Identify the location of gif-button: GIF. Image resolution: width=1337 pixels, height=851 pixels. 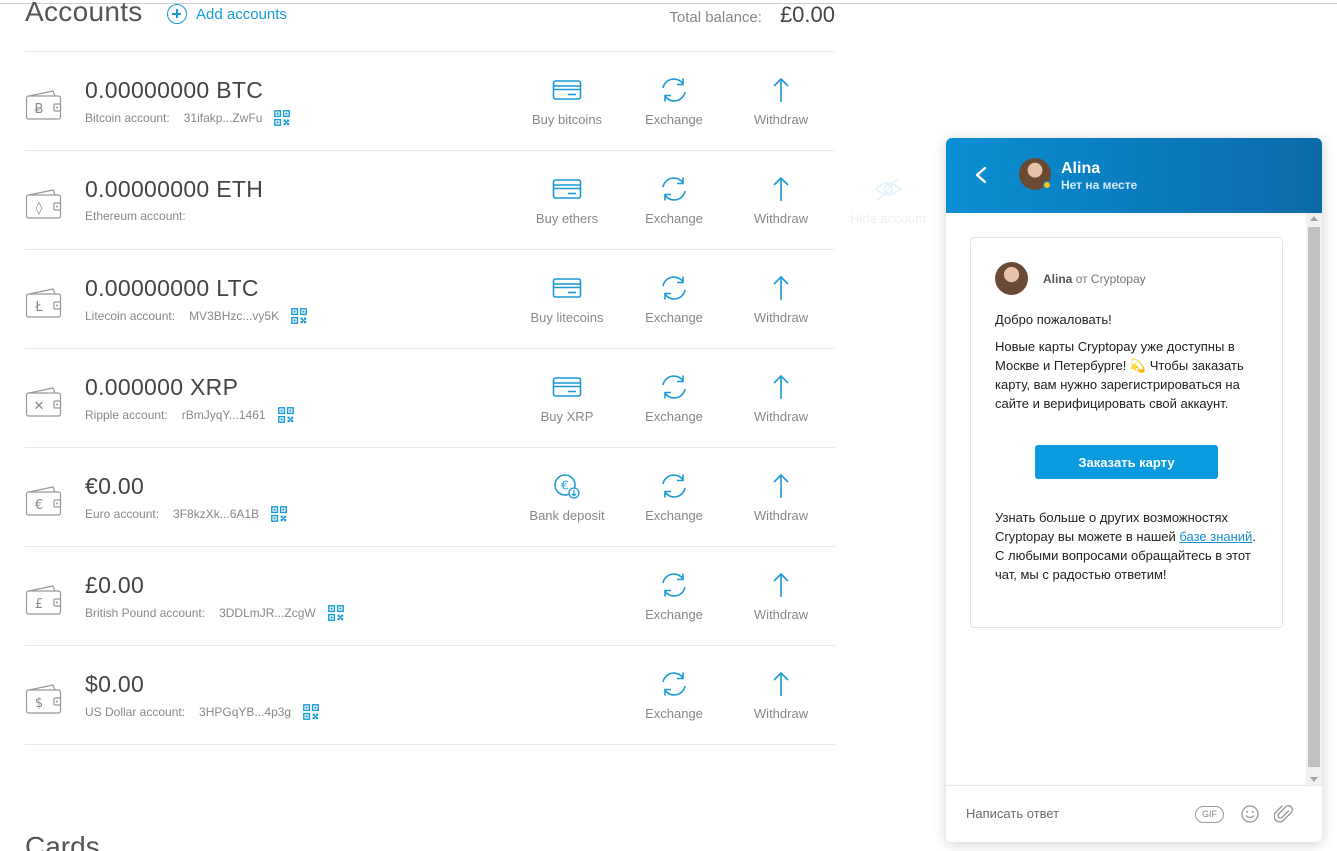
(1209, 814).